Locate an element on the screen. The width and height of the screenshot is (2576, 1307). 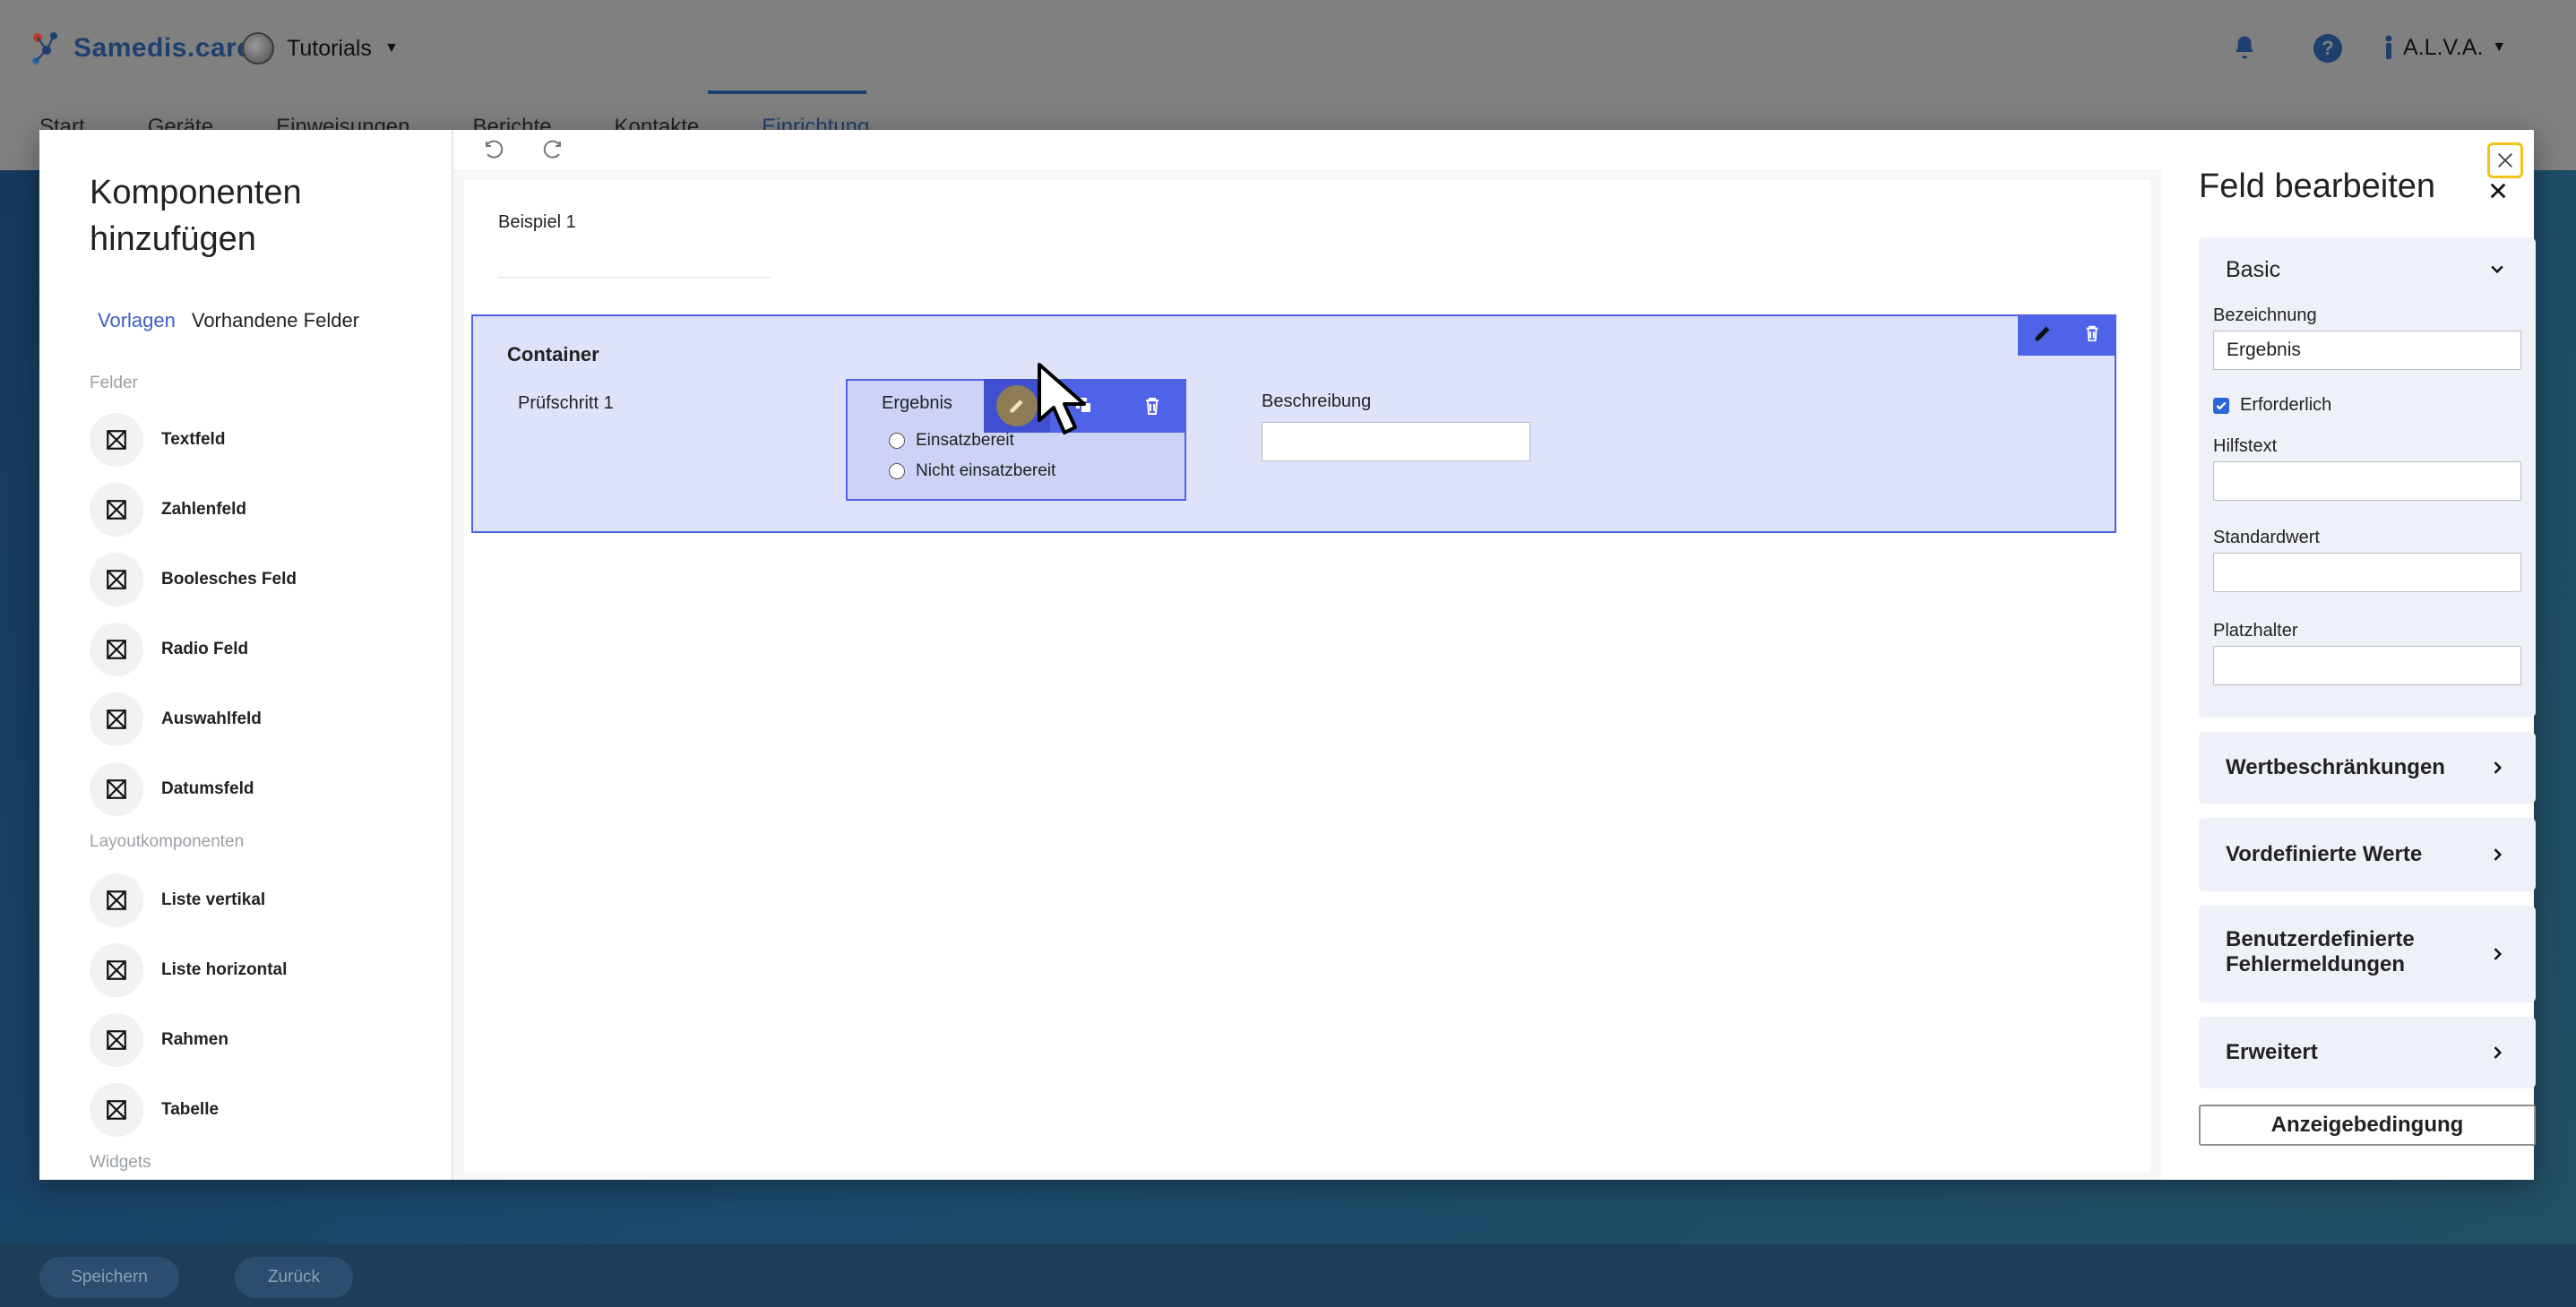
component-label: Rahmen is located at coordinates (194, 1039).